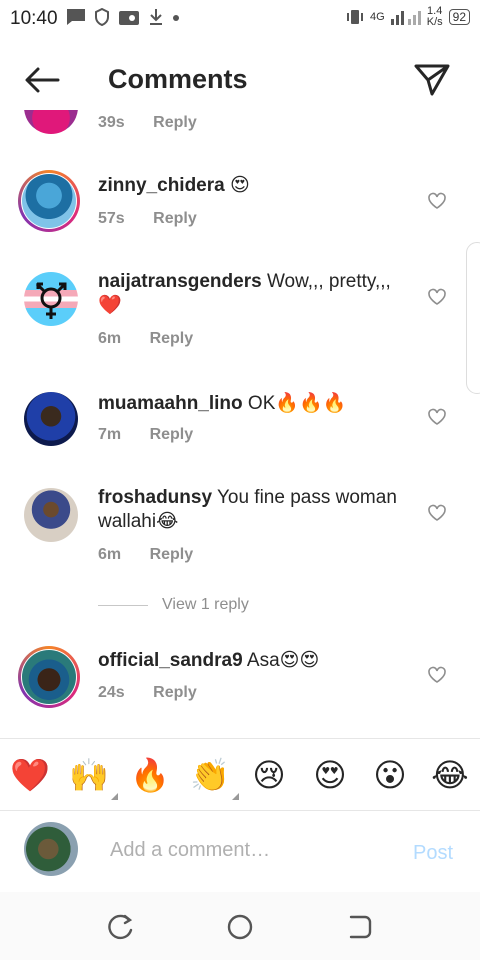  Describe the element at coordinates (240, 18) in the screenshot. I see `status-bar: 10:40 4G 1.4 K/s 92` at that location.